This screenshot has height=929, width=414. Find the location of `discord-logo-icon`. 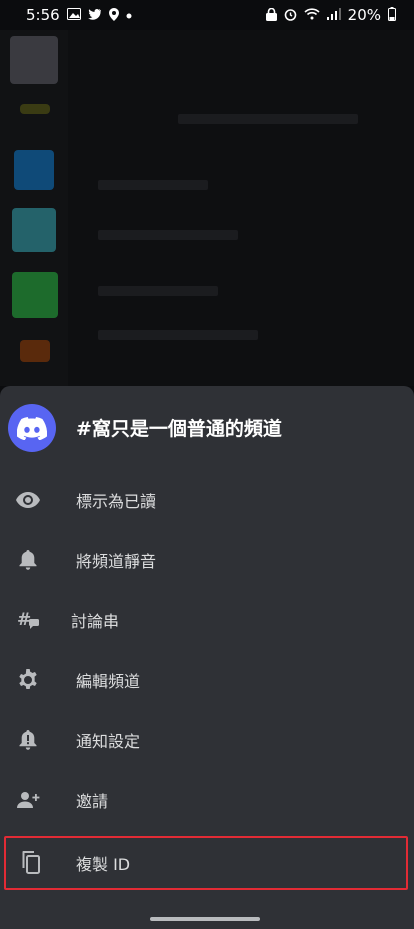

discord-logo-icon is located at coordinates (32, 428).